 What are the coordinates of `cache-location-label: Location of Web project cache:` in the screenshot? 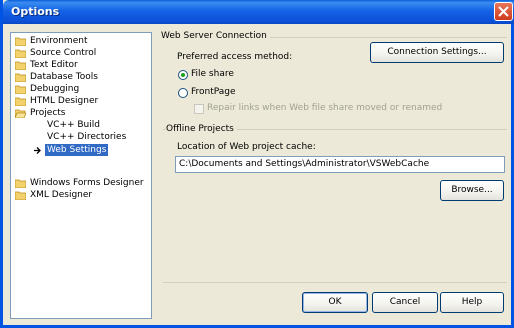 It's located at (246, 147).